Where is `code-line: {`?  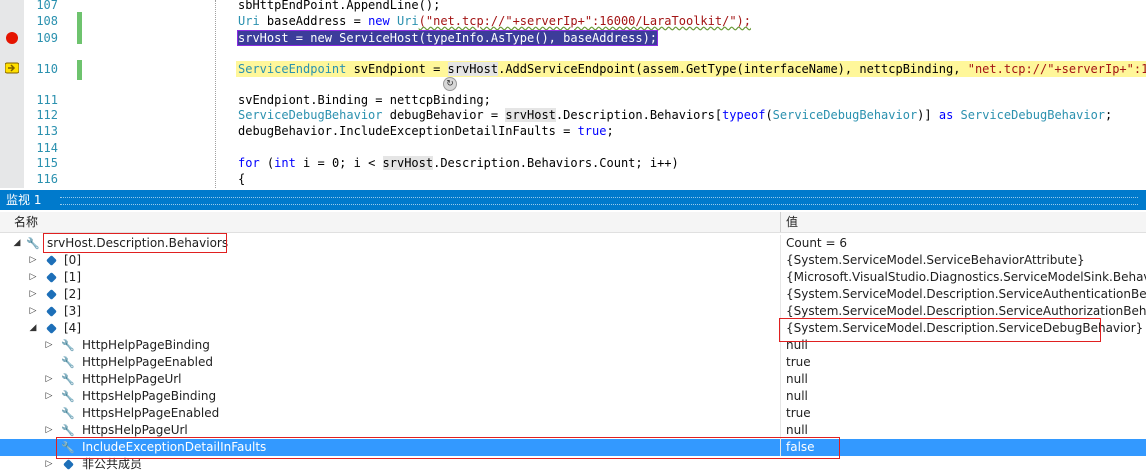 code-line: { is located at coordinates (241, 179).